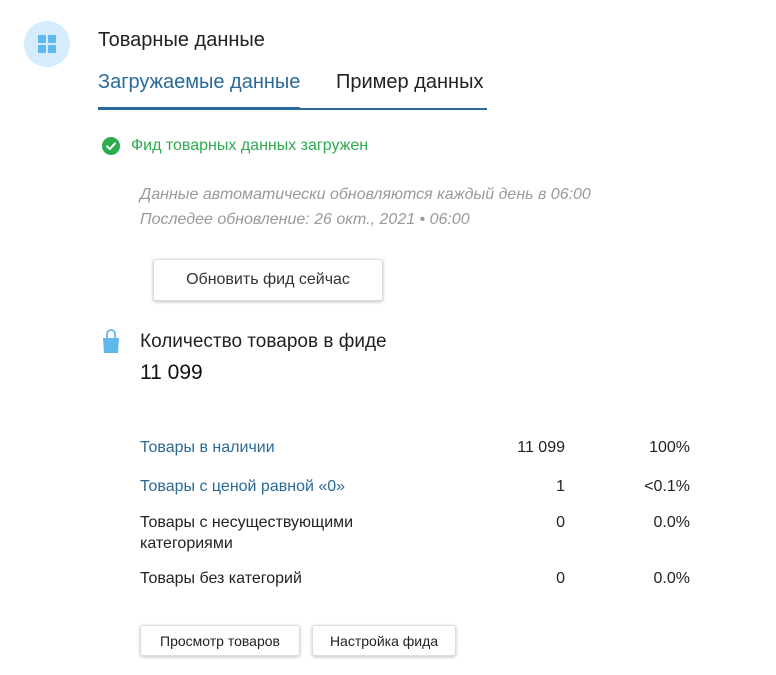 This screenshot has height=675, width=776. What do you see at coordinates (221, 578) in the screenshot?
I see `no-categories-label: Товары без категорий` at bounding box center [221, 578].